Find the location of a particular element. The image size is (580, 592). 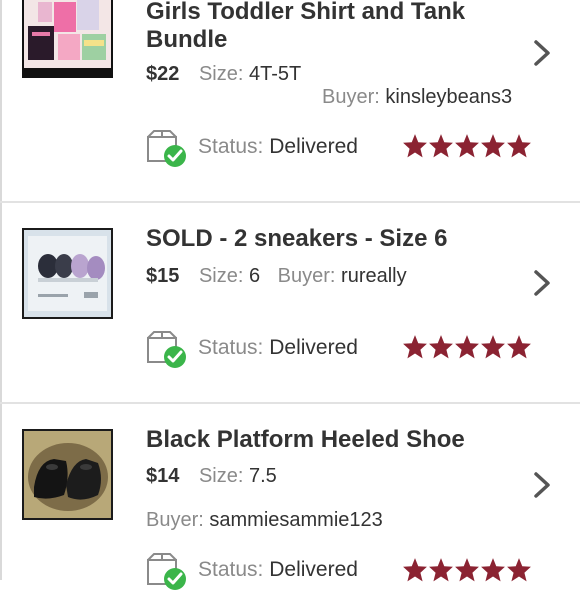

order-title: Black Platform Heeled Shoe is located at coordinates (346, 440).